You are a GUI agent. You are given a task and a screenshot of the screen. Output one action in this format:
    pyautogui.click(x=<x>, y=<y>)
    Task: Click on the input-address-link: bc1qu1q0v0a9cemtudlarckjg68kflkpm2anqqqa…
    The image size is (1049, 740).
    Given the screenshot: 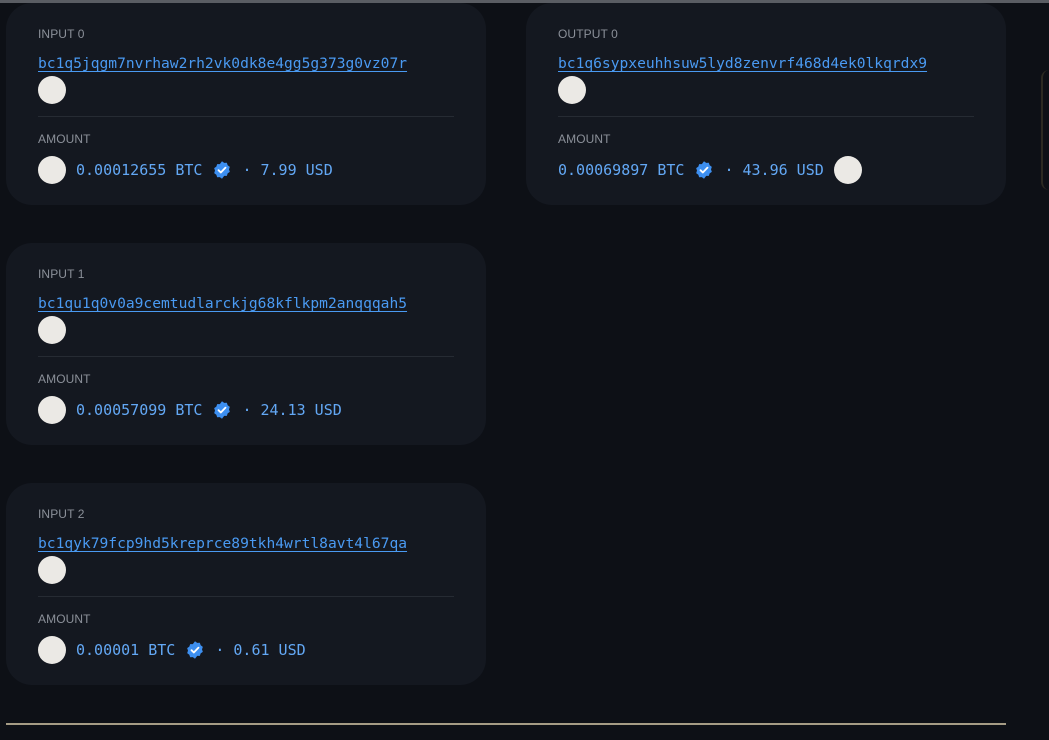 What is the action you would take?
    pyautogui.click(x=222, y=303)
    